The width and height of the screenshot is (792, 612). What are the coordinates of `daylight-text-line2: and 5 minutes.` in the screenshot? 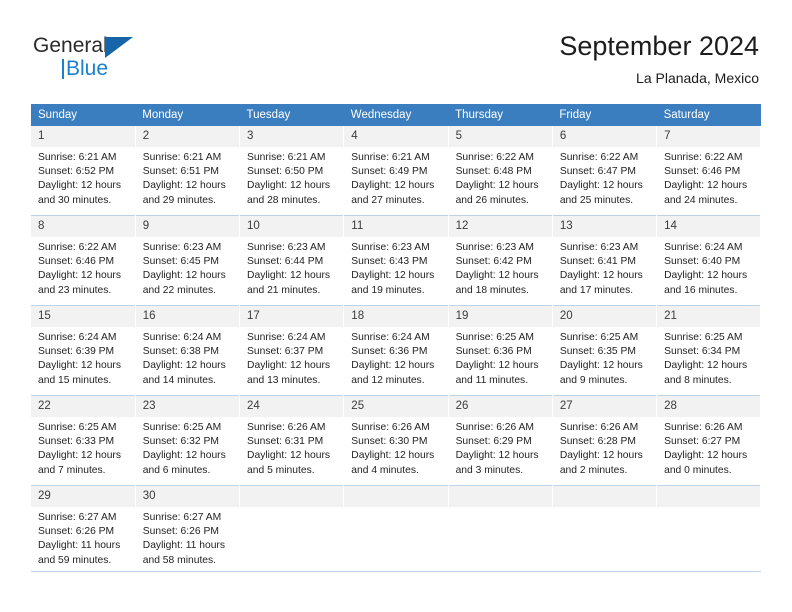 It's located at (281, 470).